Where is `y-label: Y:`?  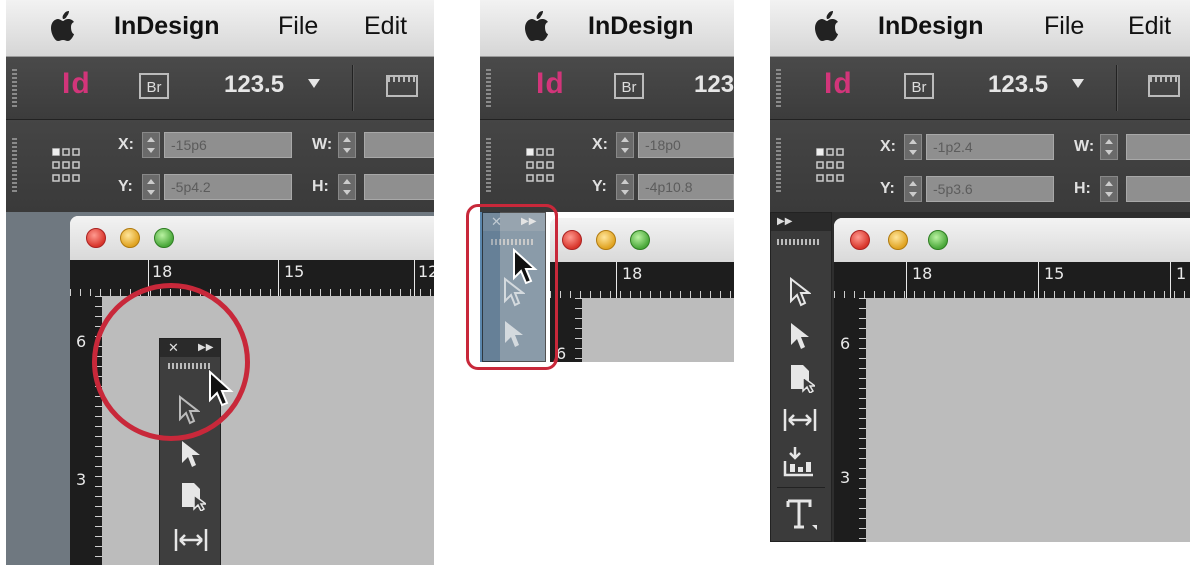 y-label: Y: is located at coordinates (125, 186).